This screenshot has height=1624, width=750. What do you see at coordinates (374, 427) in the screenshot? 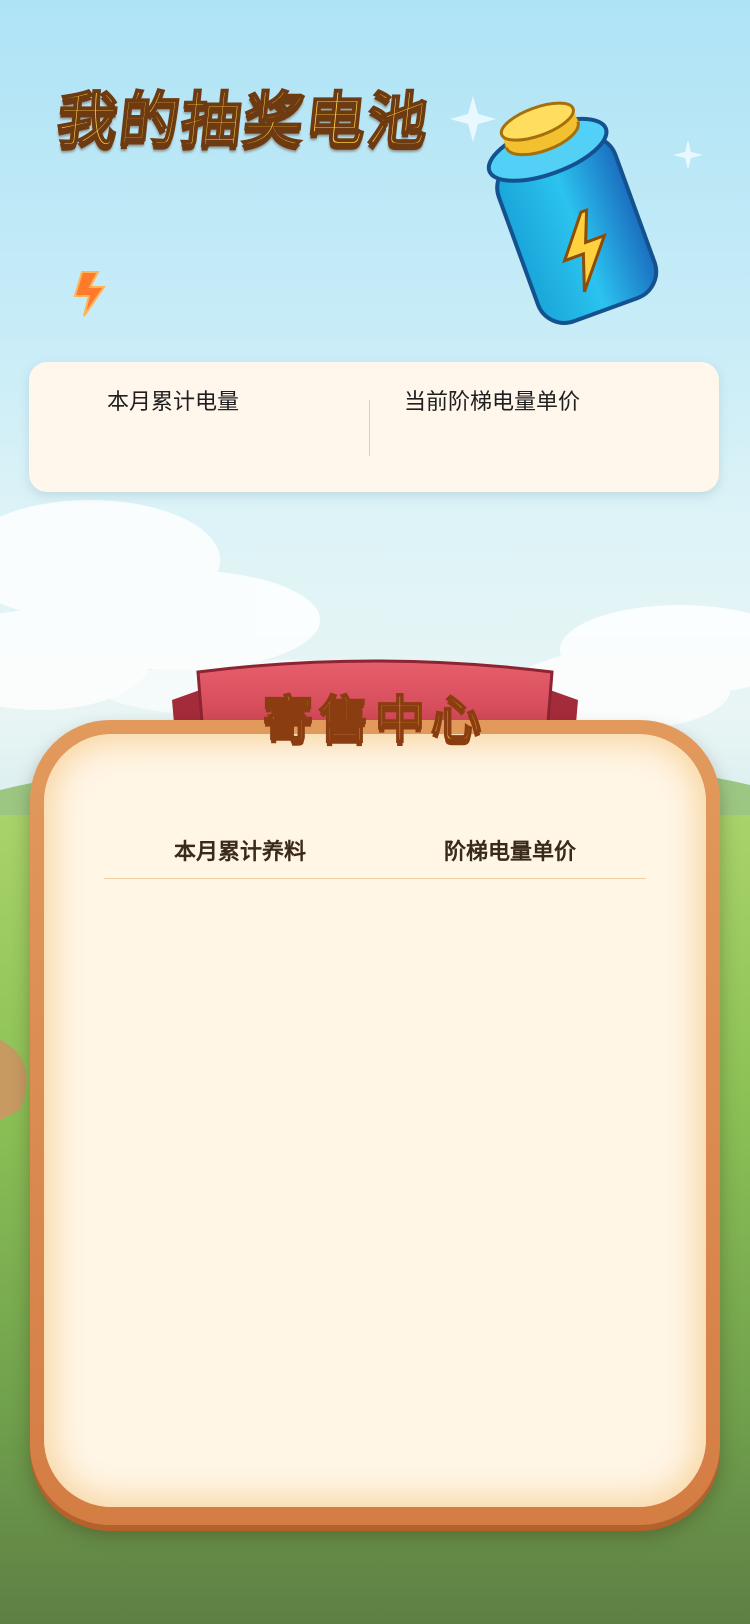
I see `electricity-stats-card: 本月累计电量 当前阶梯电量单价` at bounding box center [374, 427].